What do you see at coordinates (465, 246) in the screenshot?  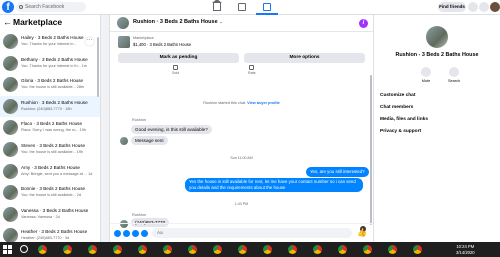 I see `clock-time: 10:24 PM` at bounding box center [465, 246].